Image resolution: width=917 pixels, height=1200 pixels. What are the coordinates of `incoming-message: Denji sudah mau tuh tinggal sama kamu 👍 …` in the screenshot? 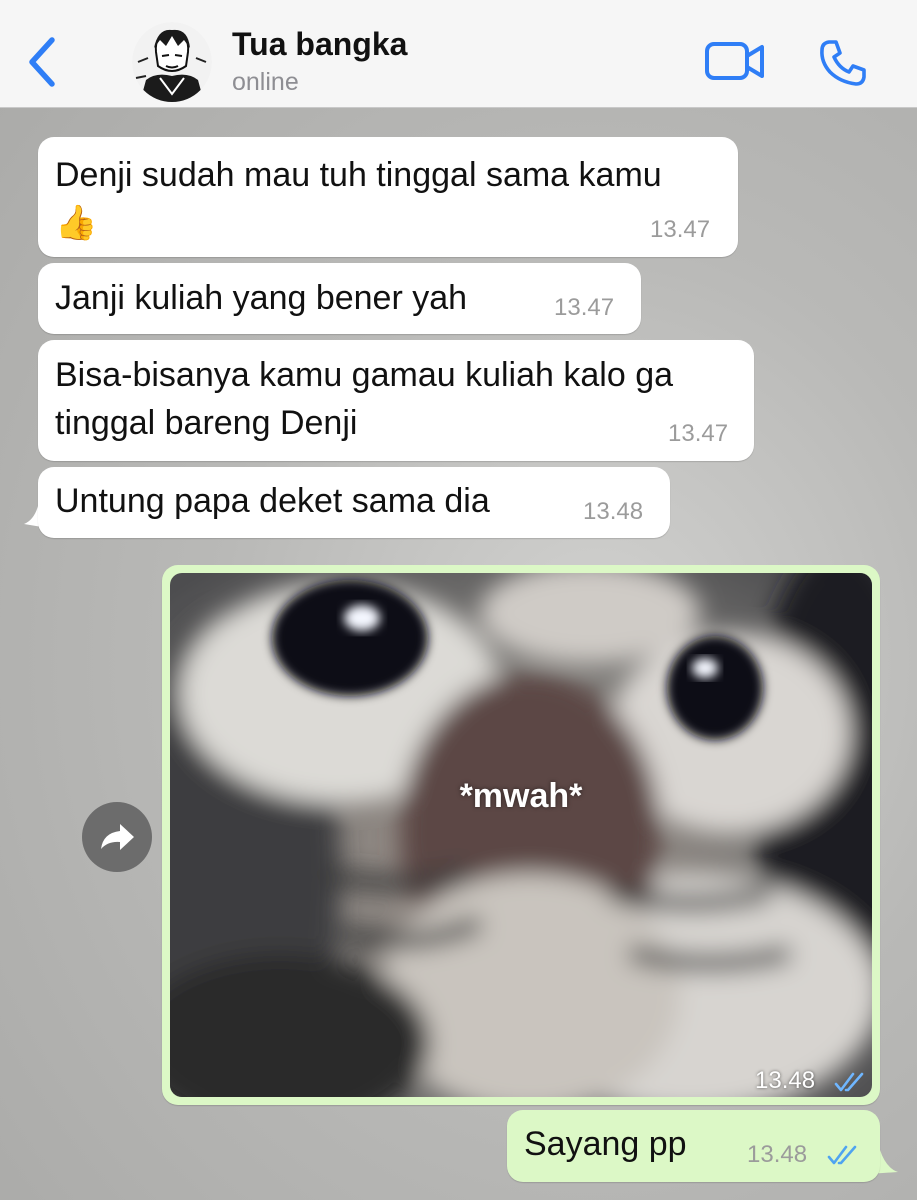 It's located at (388, 197).